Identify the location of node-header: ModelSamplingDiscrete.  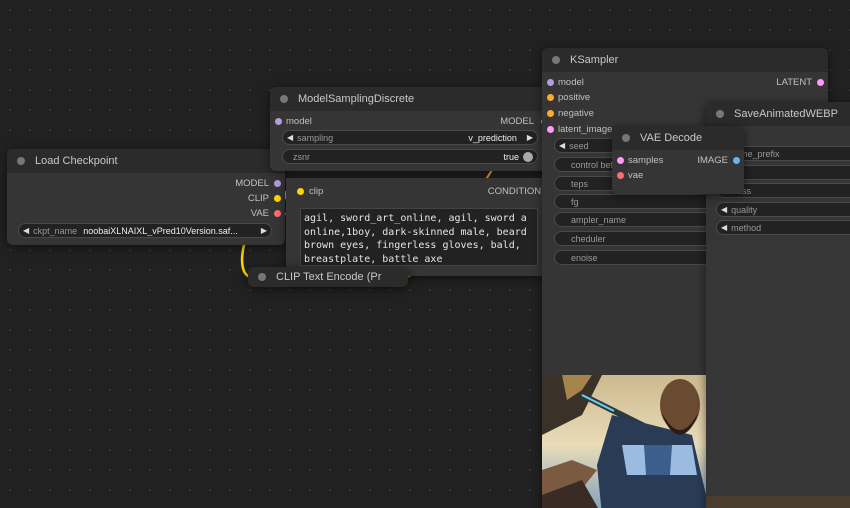
(412, 99).